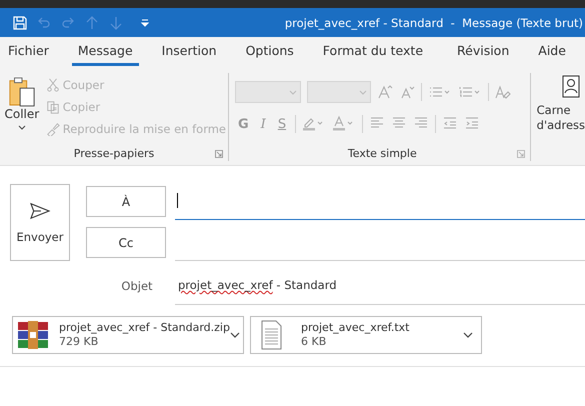  I want to click on archive-icon, so click(33, 335).